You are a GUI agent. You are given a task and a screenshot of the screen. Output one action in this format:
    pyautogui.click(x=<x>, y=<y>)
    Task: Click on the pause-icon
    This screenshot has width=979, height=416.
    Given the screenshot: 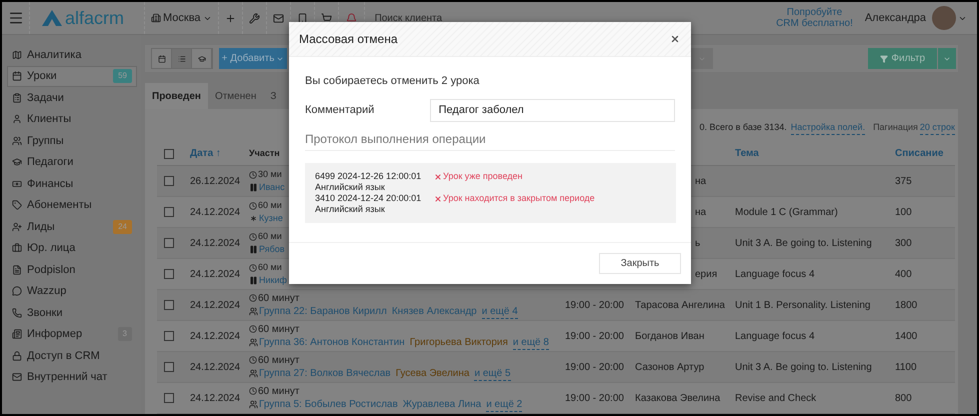 What is the action you would take?
    pyautogui.click(x=253, y=280)
    